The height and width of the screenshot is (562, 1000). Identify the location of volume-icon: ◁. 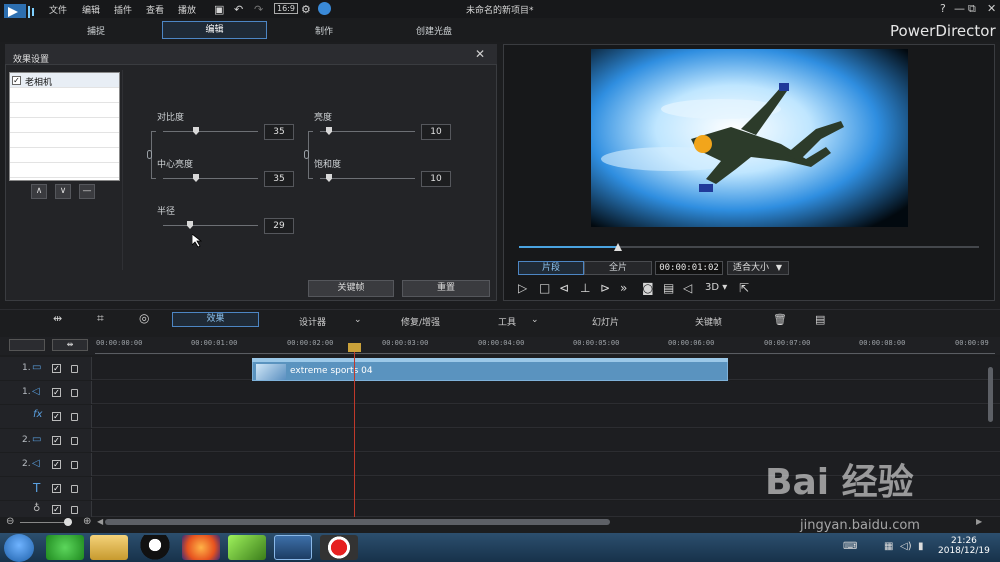
(687, 288).